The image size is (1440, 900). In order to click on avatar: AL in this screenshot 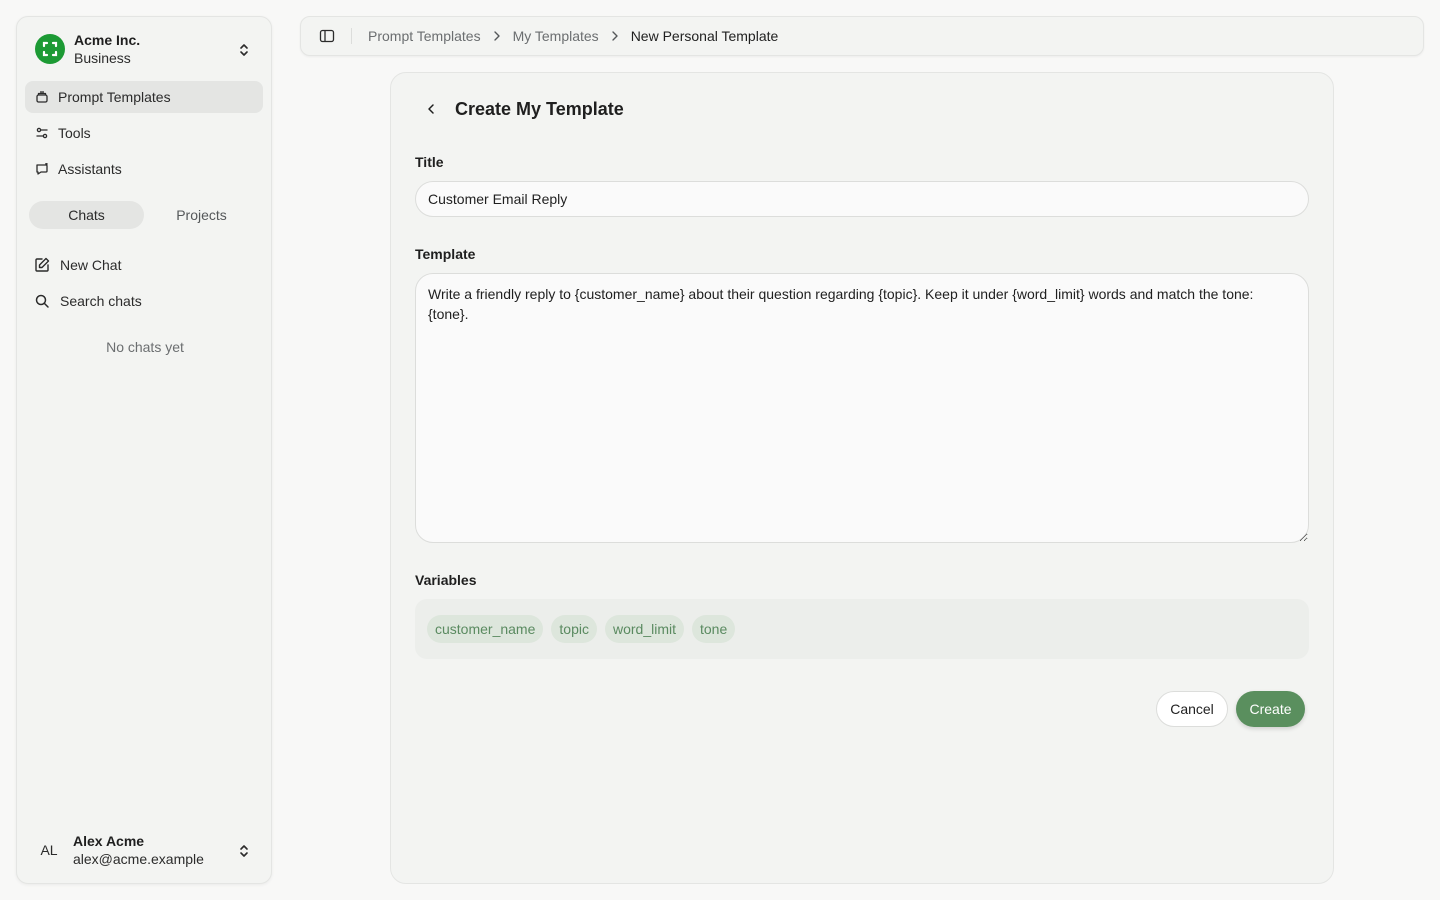, I will do `click(49, 850)`.